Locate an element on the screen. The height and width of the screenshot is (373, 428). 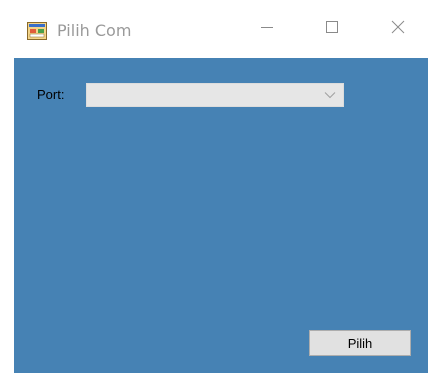
maximize-icon is located at coordinates (332, 29).